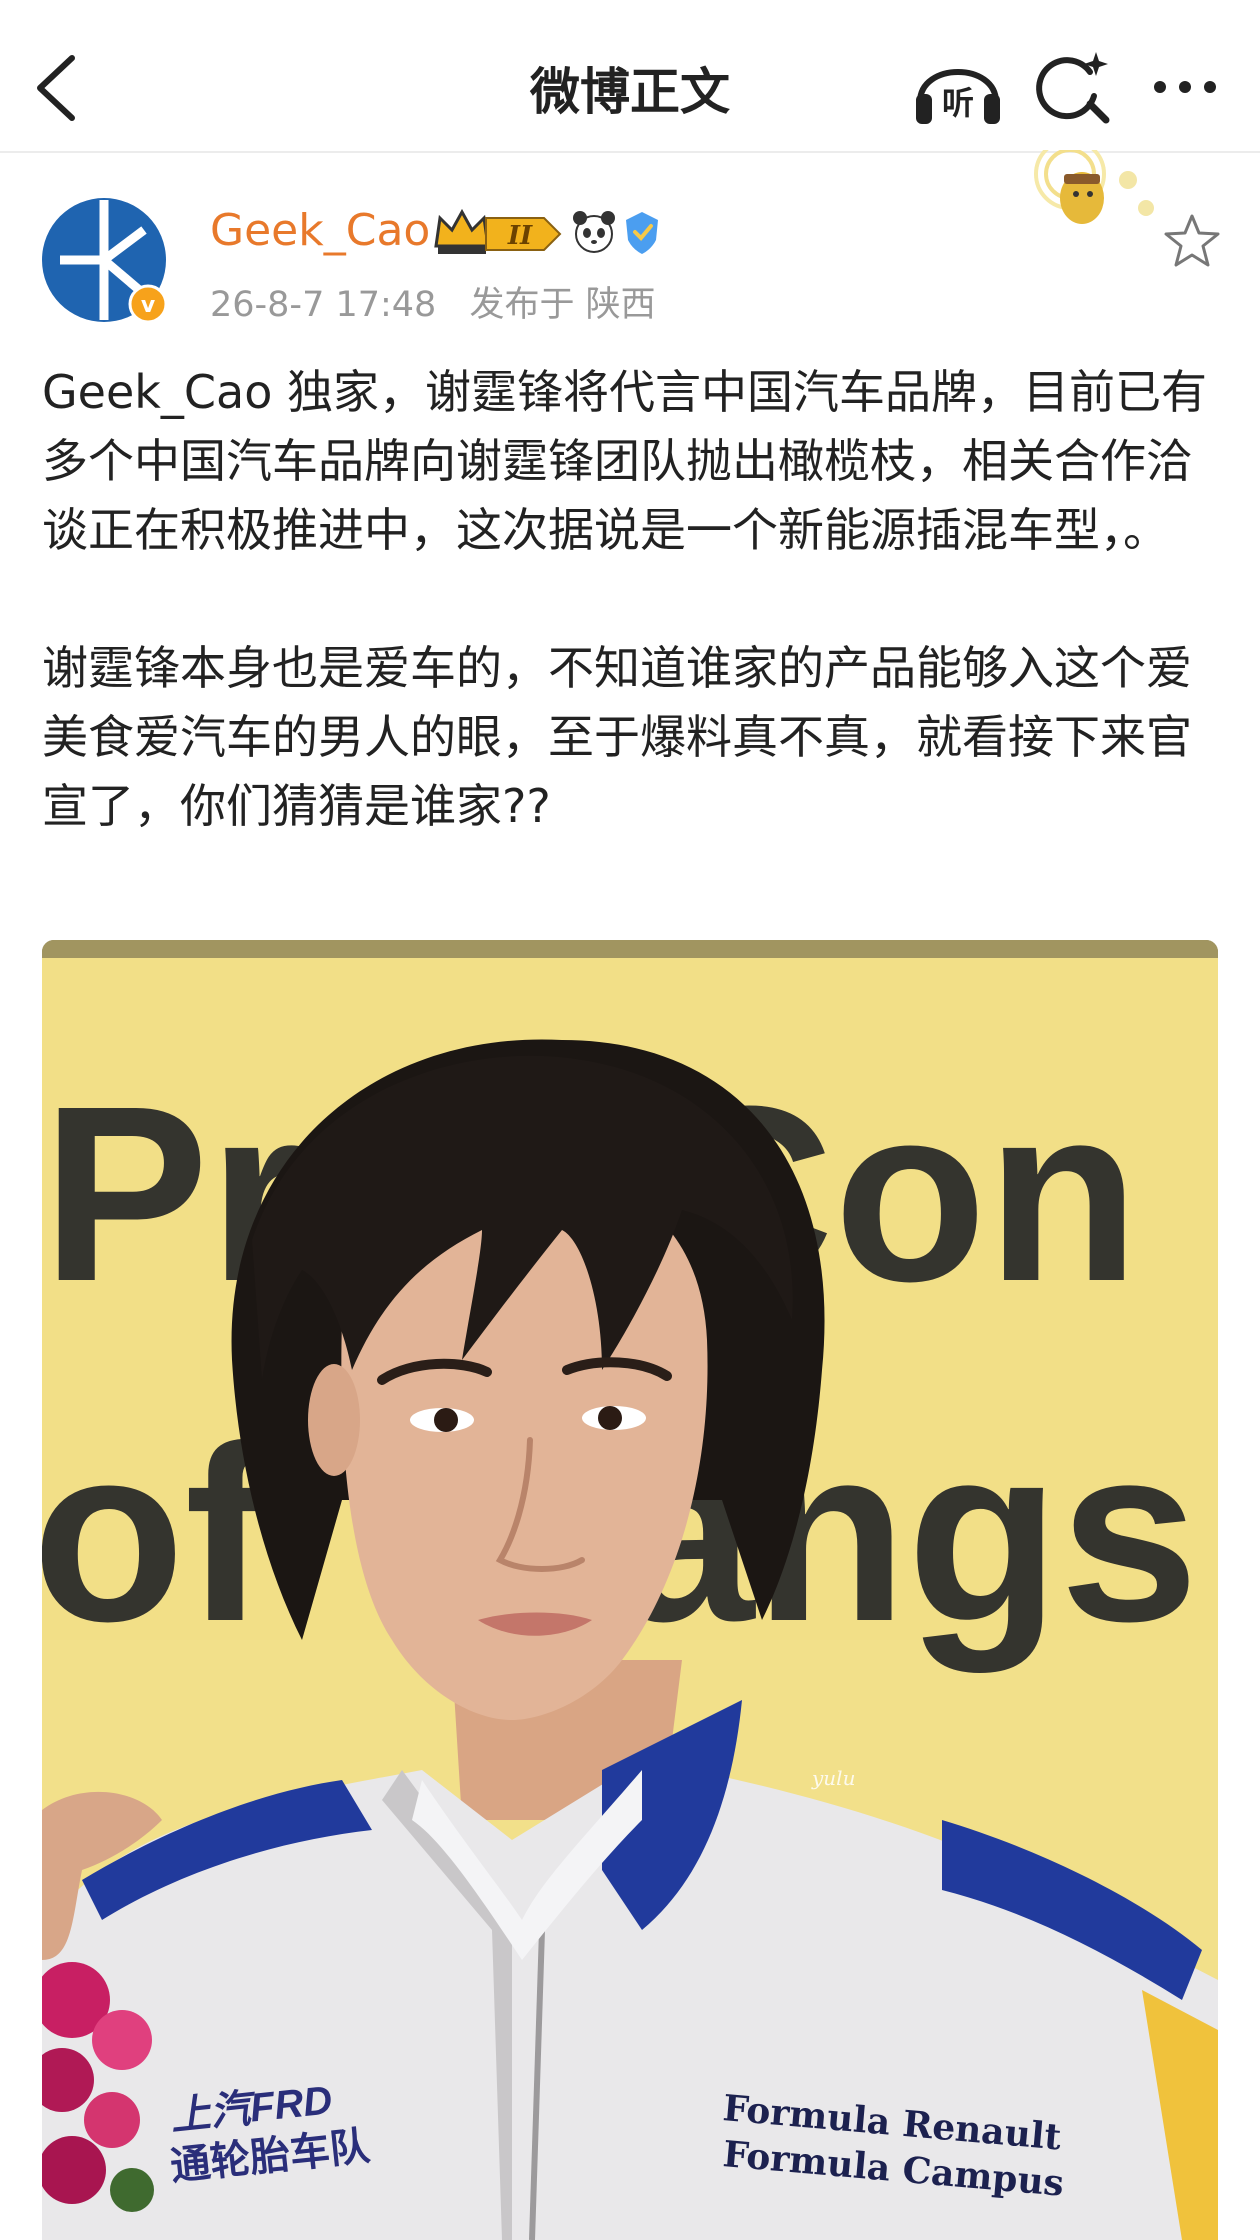 This screenshot has height=2240, width=1260. I want to click on back-button, so click(60, 88).